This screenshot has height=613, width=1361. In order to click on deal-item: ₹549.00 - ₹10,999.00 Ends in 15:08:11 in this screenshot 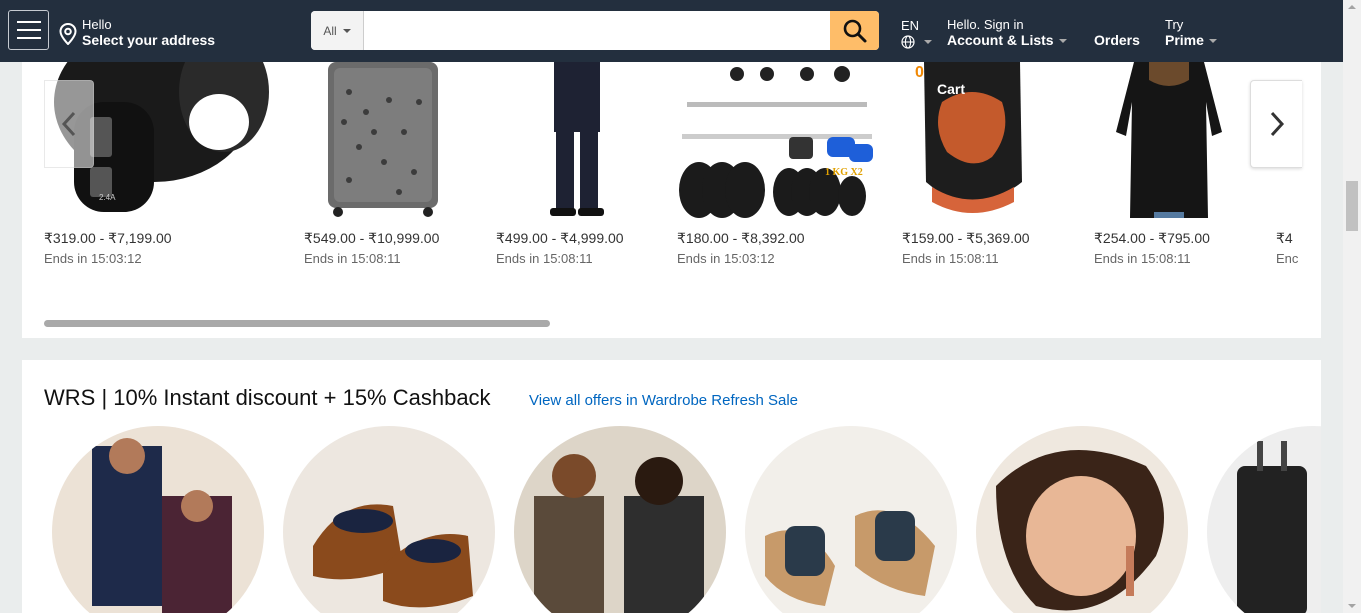, I will do `click(384, 164)`.